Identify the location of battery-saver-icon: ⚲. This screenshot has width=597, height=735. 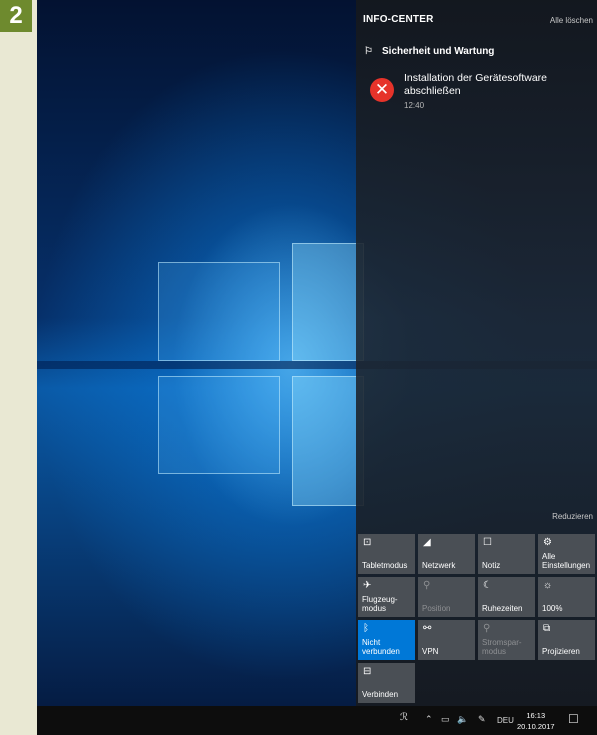
(487, 628).